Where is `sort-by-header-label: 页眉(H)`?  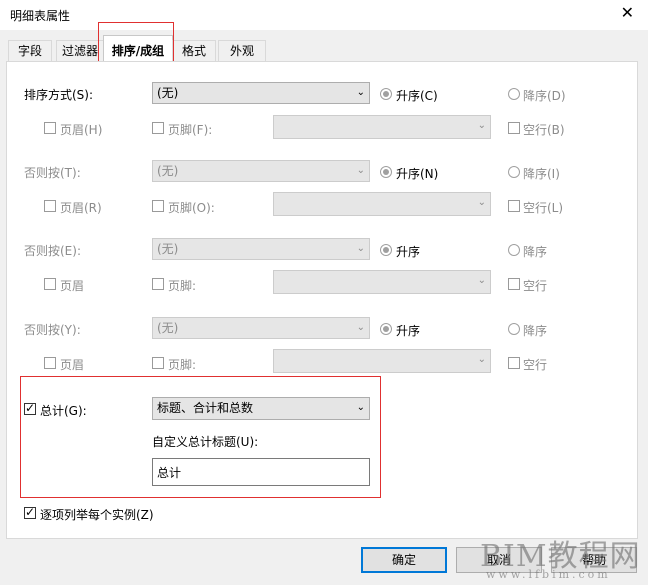 sort-by-header-label: 页眉(H) is located at coordinates (81, 130).